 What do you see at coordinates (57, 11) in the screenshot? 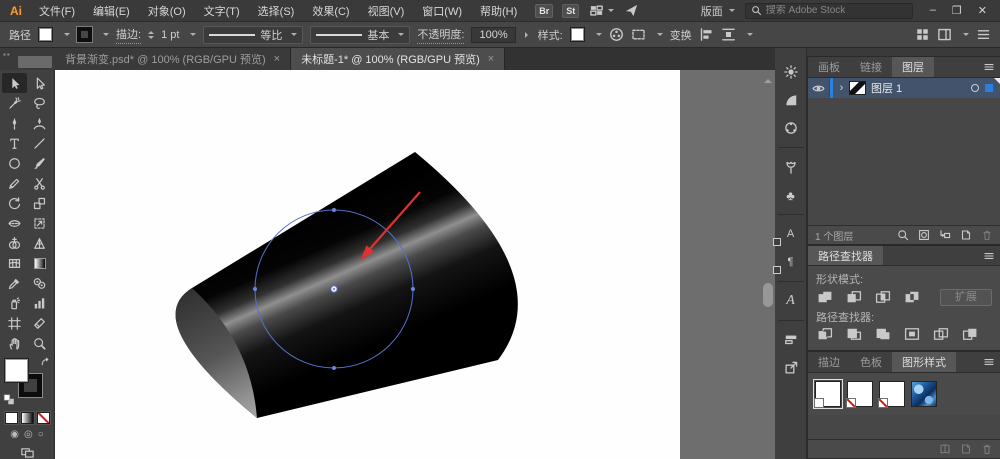
I see `menu-item-file: 文件(F)` at bounding box center [57, 11].